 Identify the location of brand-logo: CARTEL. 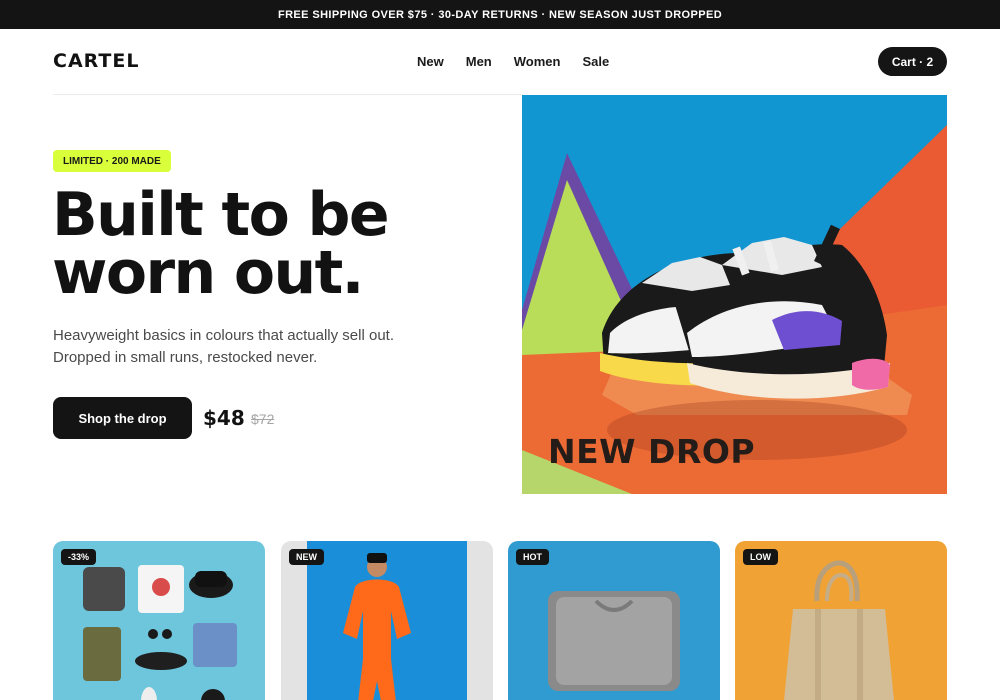
(96, 61).